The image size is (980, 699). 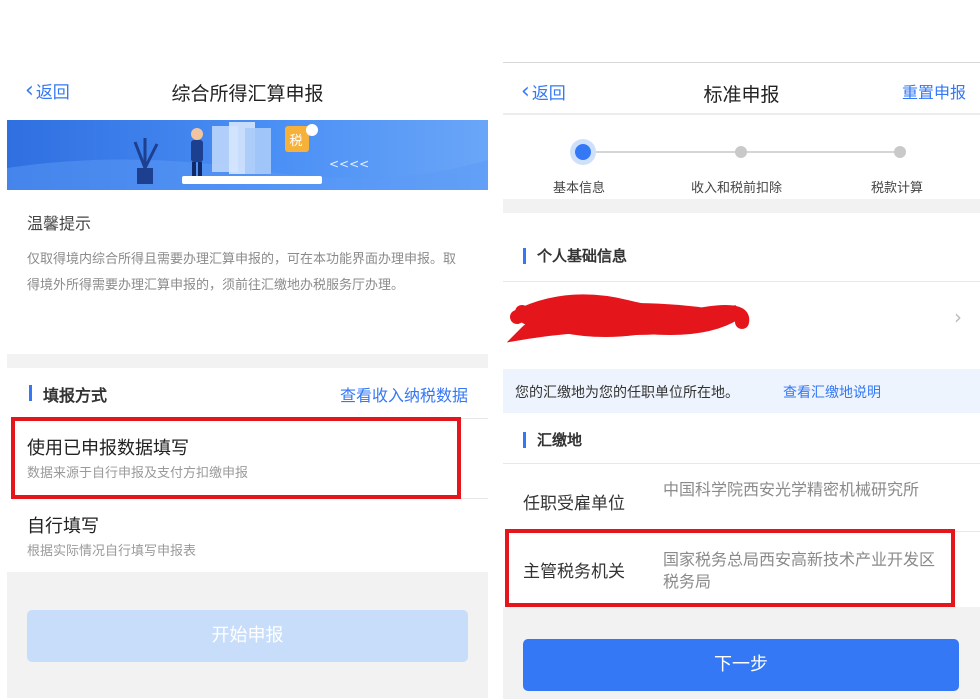 What do you see at coordinates (741, 114) in the screenshot?
I see `nav-divider` at bounding box center [741, 114].